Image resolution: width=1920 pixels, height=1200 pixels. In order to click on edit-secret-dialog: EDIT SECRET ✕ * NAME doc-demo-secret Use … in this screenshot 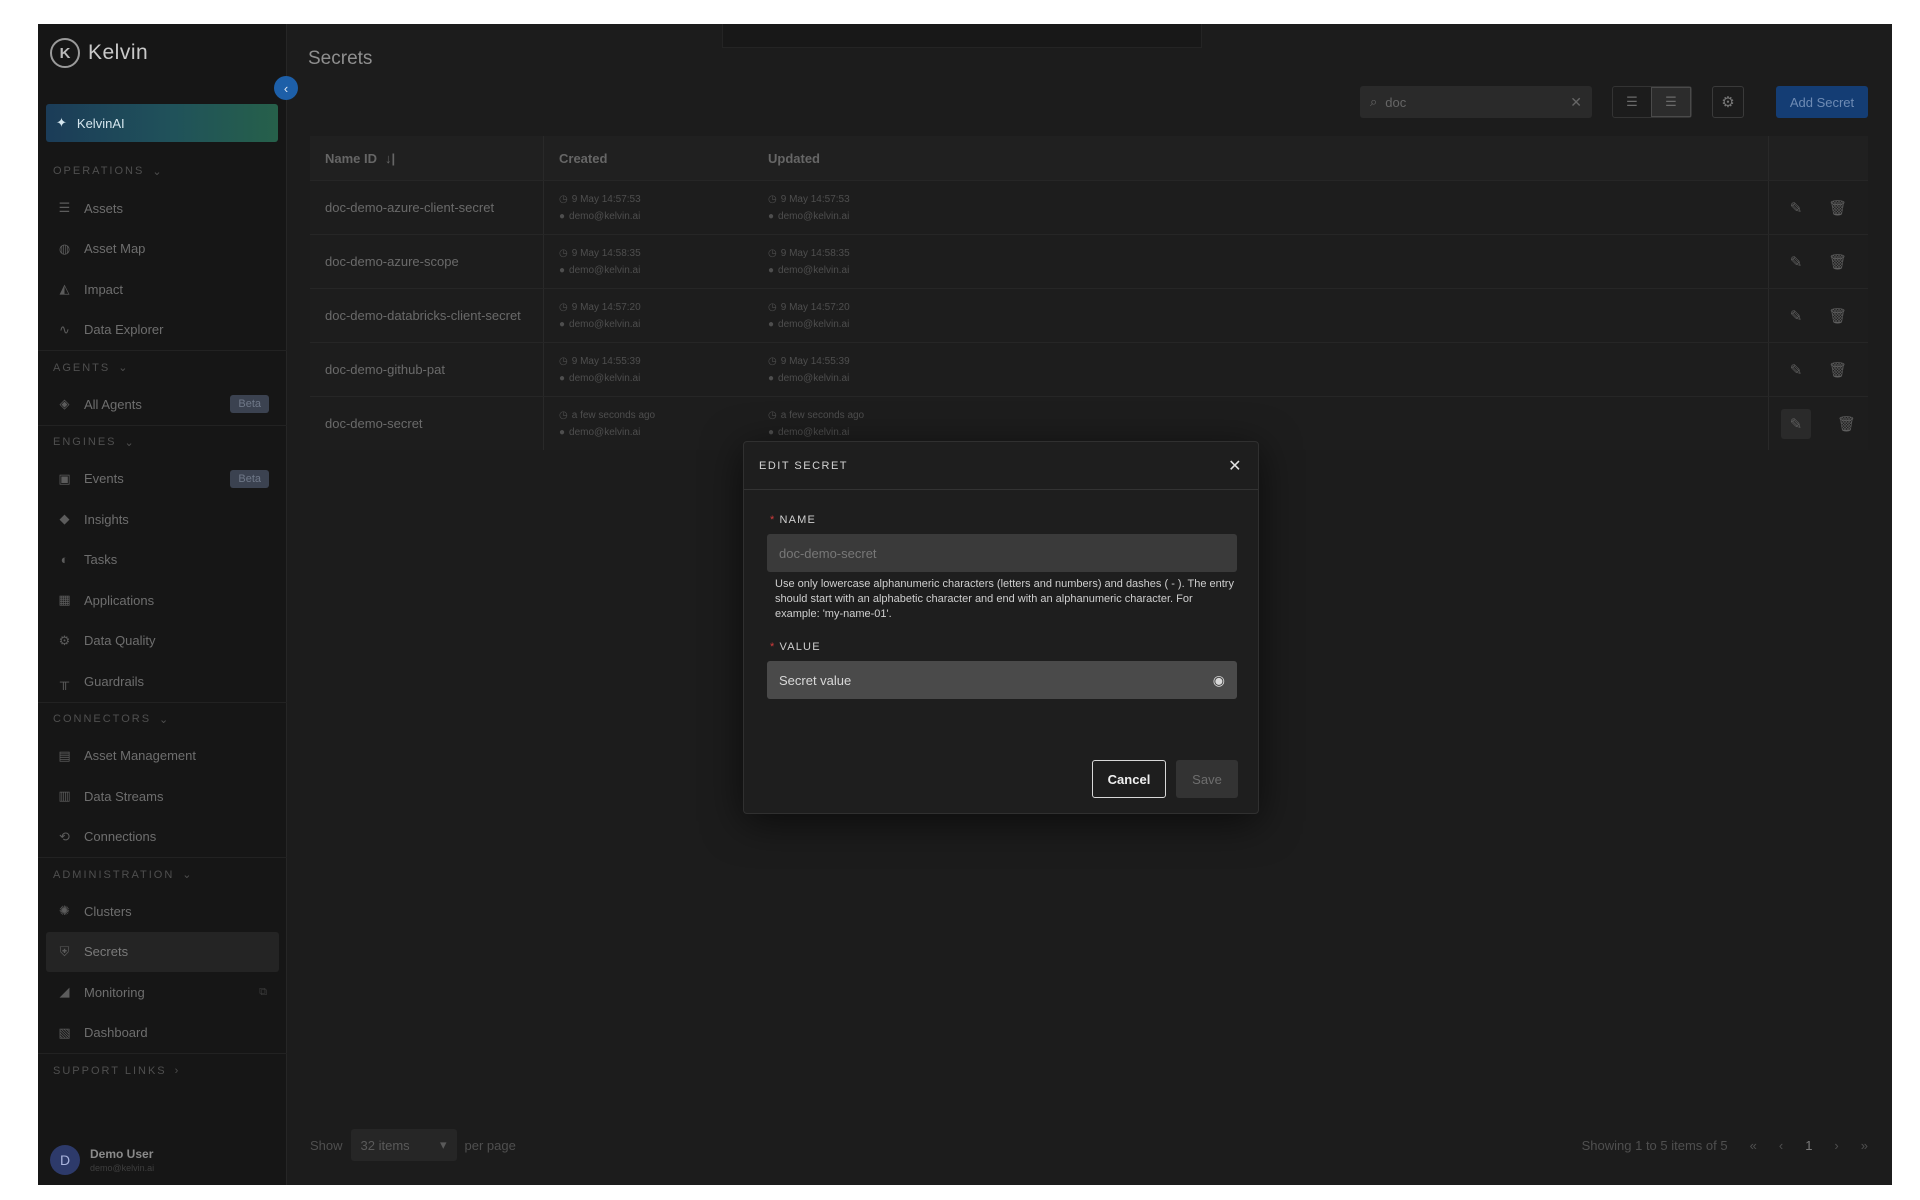, I will do `click(1001, 627)`.